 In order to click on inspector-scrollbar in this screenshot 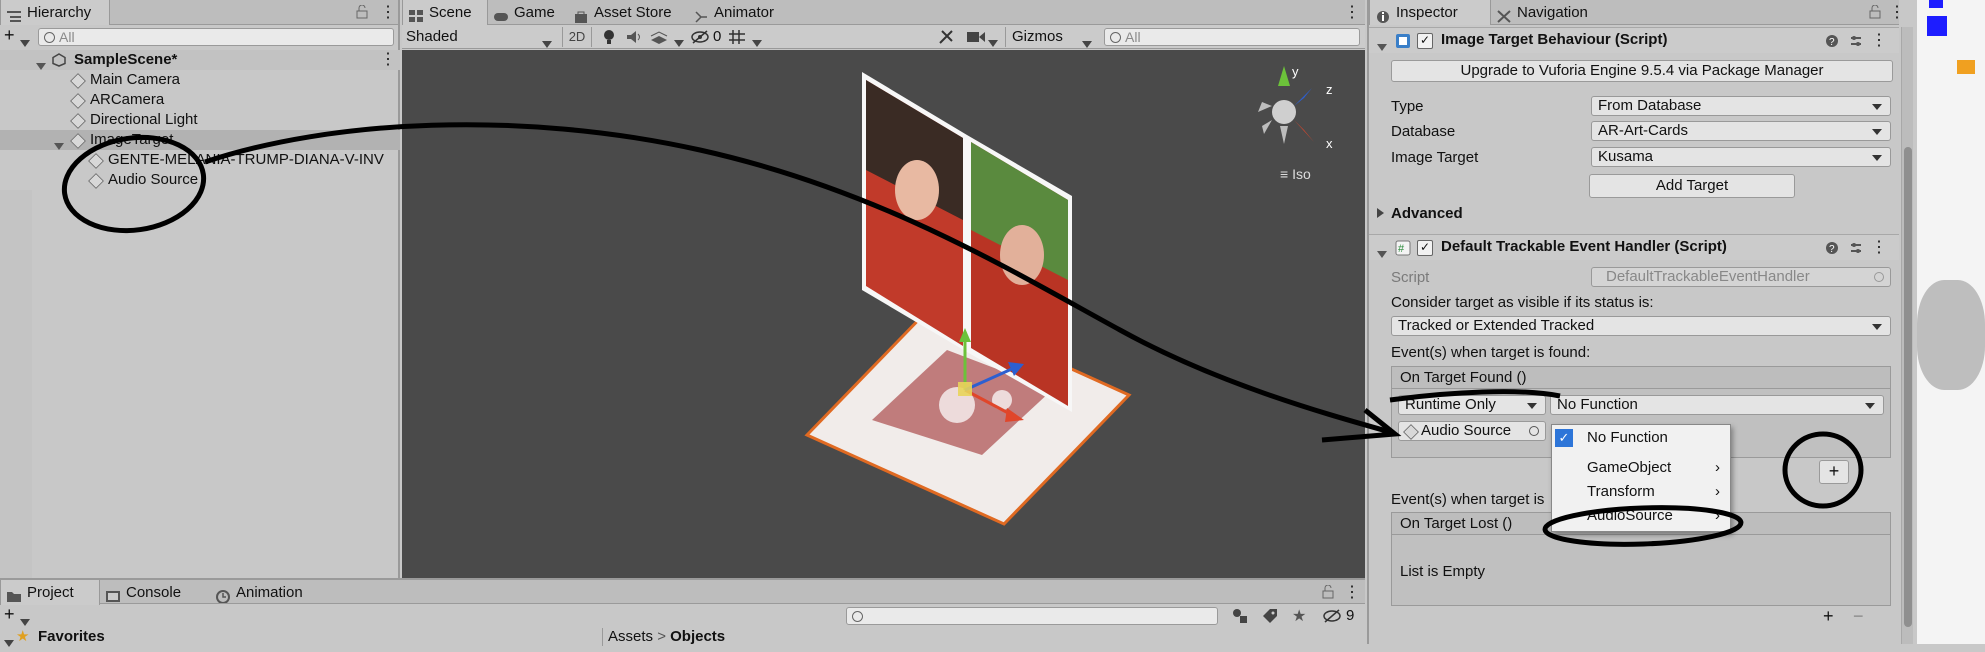, I will do `click(1907, 335)`.